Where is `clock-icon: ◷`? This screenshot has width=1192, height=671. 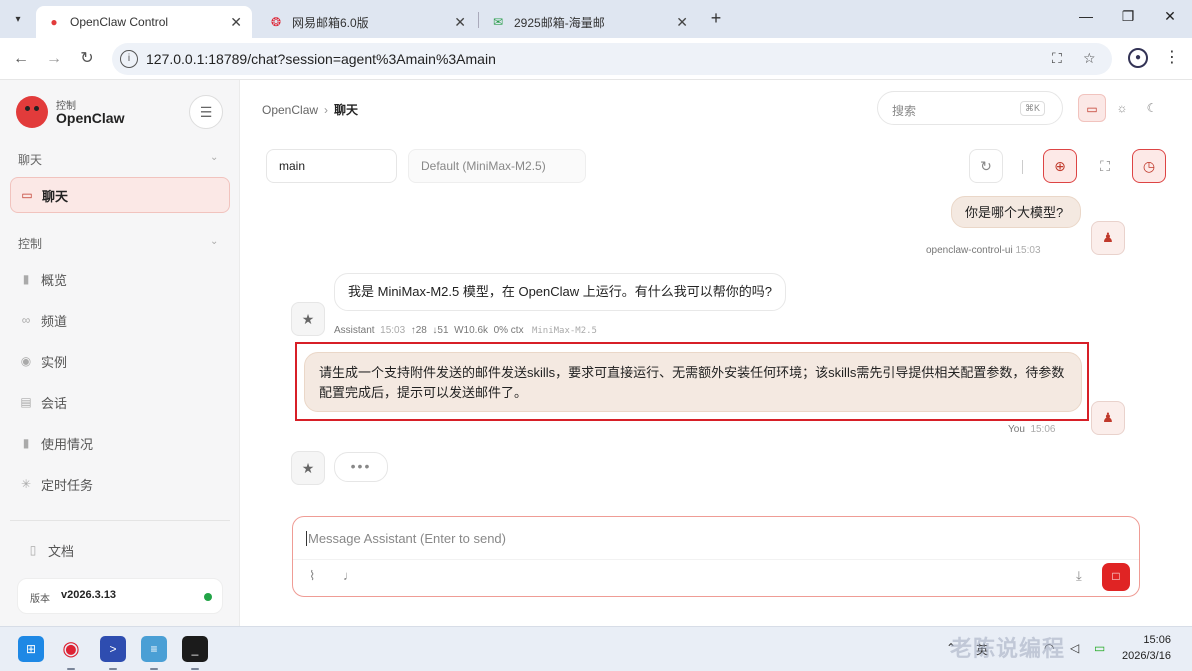 clock-icon: ◷ is located at coordinates (1149, 166).